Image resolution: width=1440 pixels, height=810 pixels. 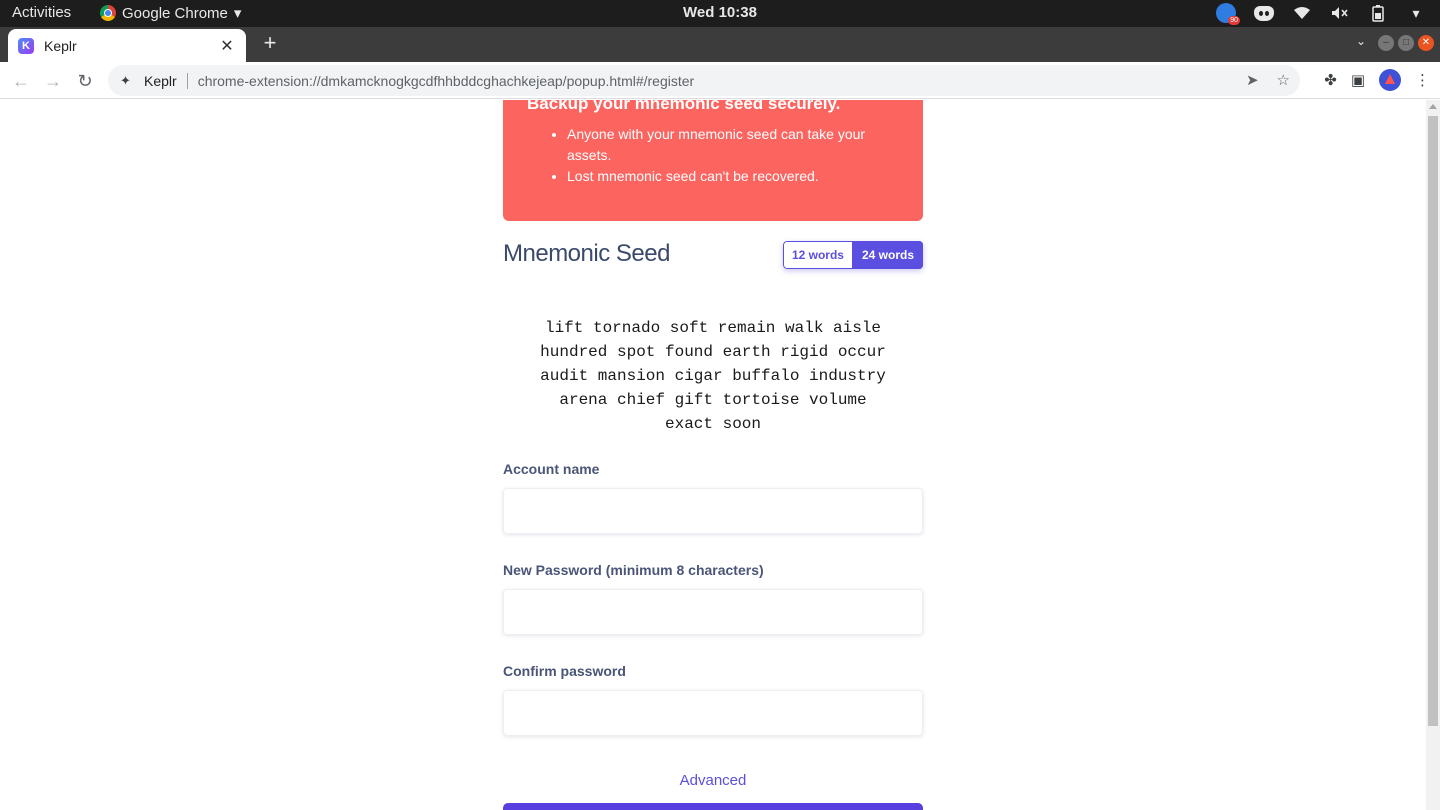 I want to click on tab-strip: K Keplr ✕ + ⌄ – □ ✕, so click(x=720, y=44).